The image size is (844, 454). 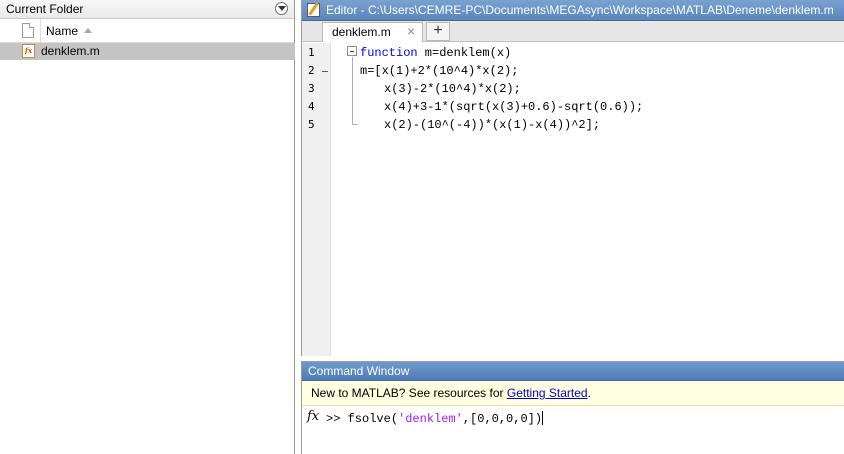 I want to click on current-folder-title: Current Folder, so click(x=45, y=9).